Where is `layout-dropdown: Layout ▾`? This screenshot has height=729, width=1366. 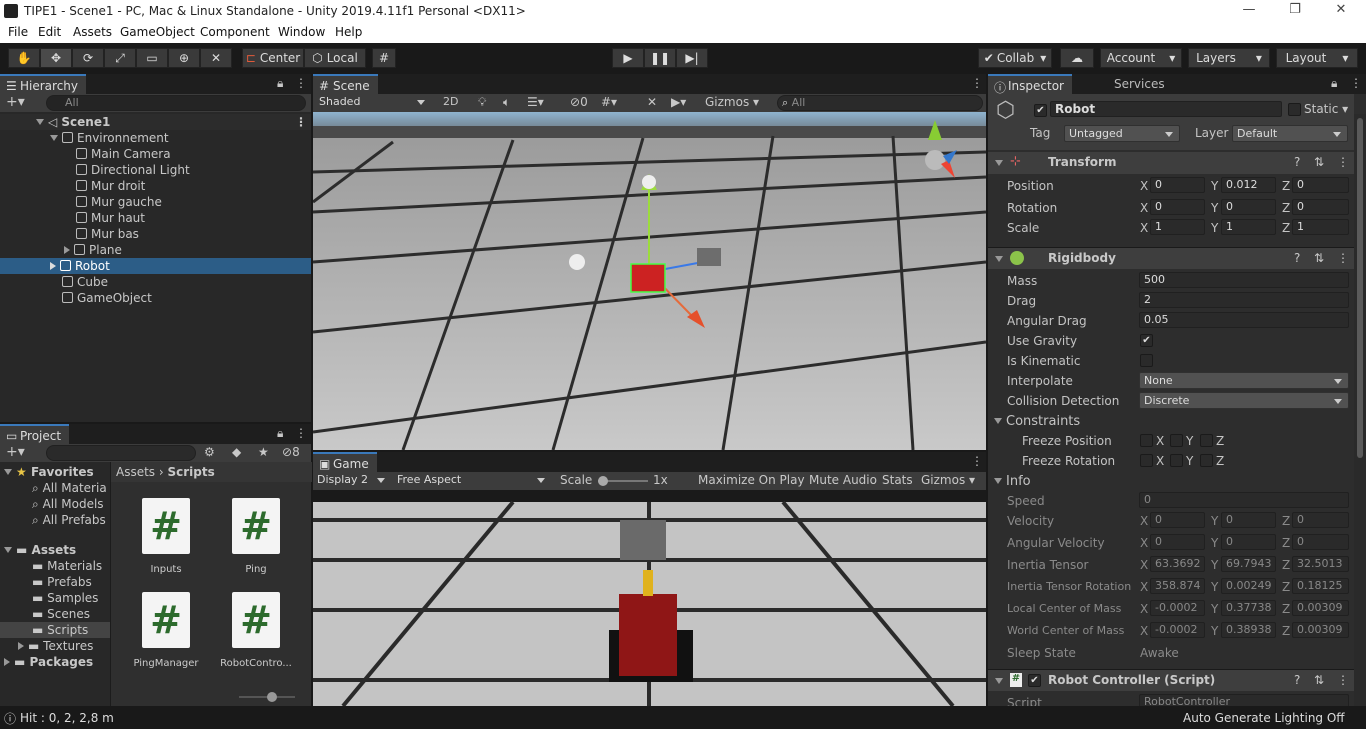
layout-dropdown: Layout ▾ is located at coordinates (1317, 58).